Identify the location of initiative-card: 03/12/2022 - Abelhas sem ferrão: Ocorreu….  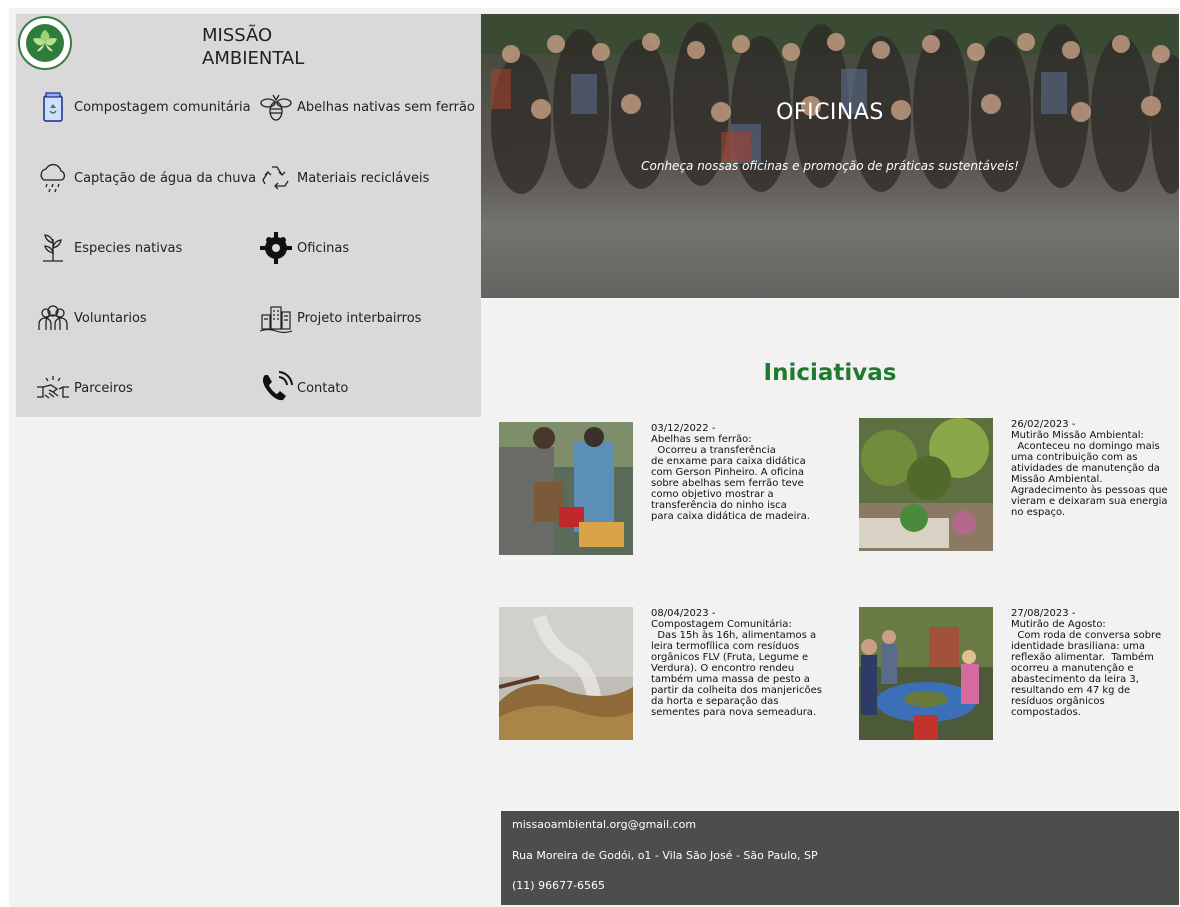
(664, 487).